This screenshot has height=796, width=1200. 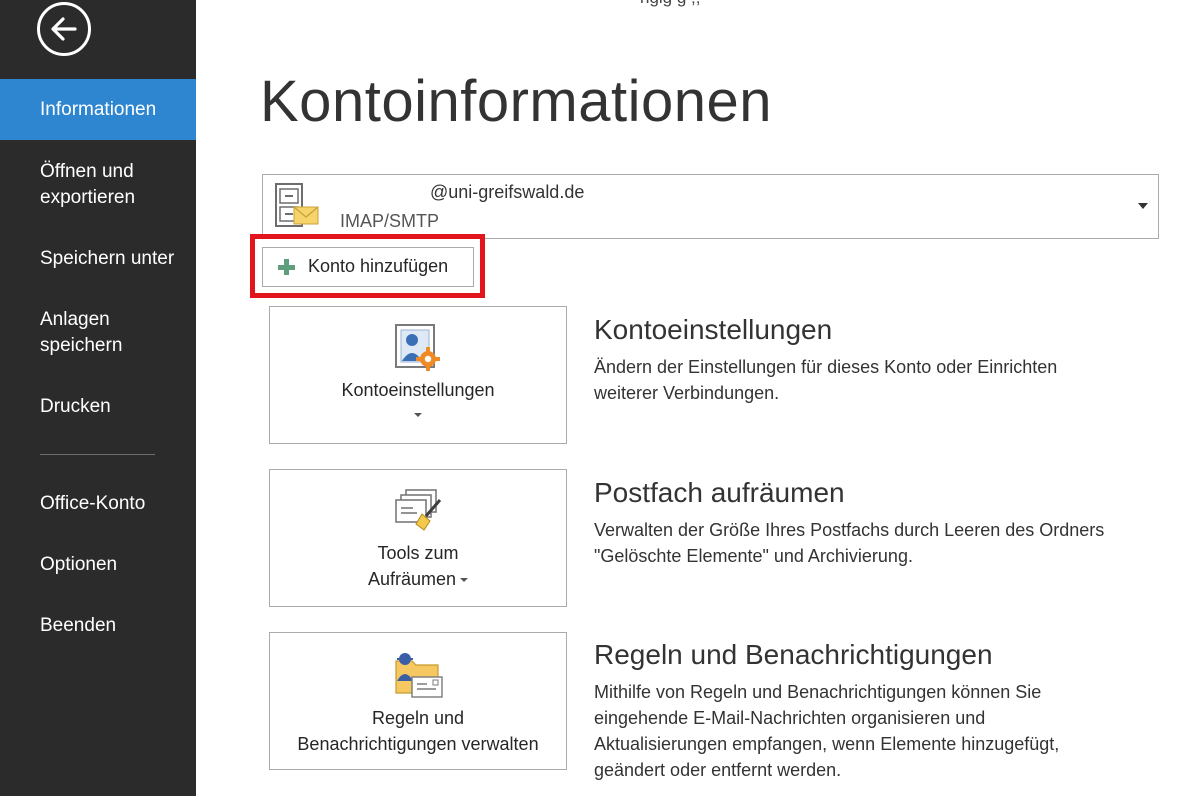 What do you see at coordinates (418, 701) in the screenshot?
I see `rules-alerts-tile: Regeln und Benachrichtigungen verwalten` at bounding box center [418, 701].